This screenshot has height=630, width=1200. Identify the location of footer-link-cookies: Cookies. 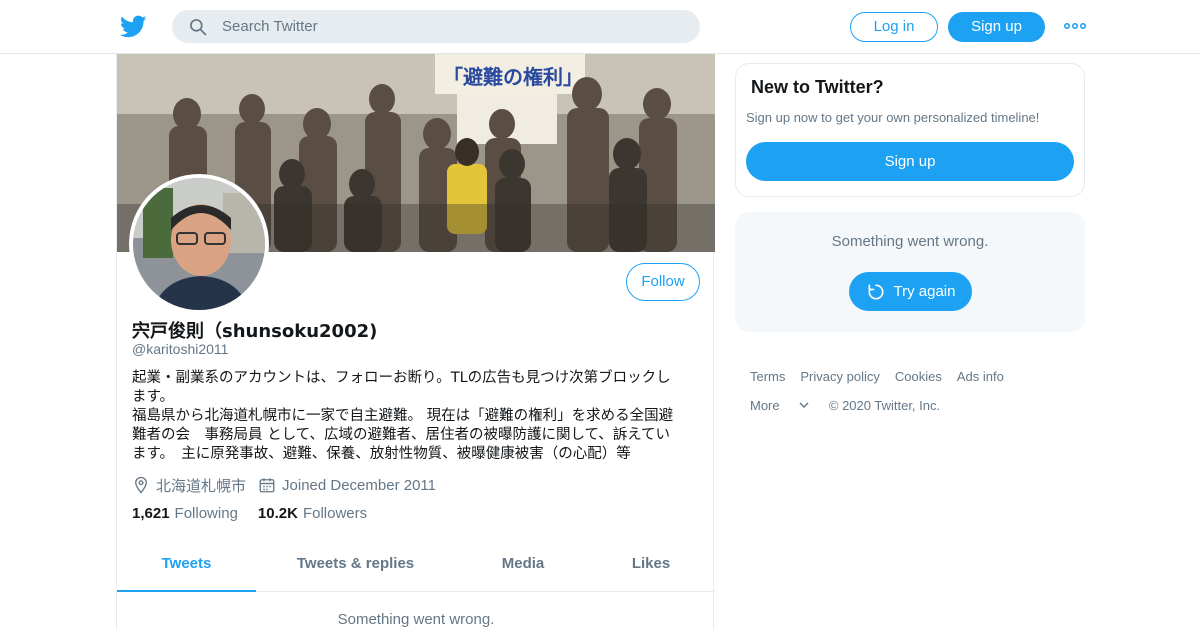
(918, 376).